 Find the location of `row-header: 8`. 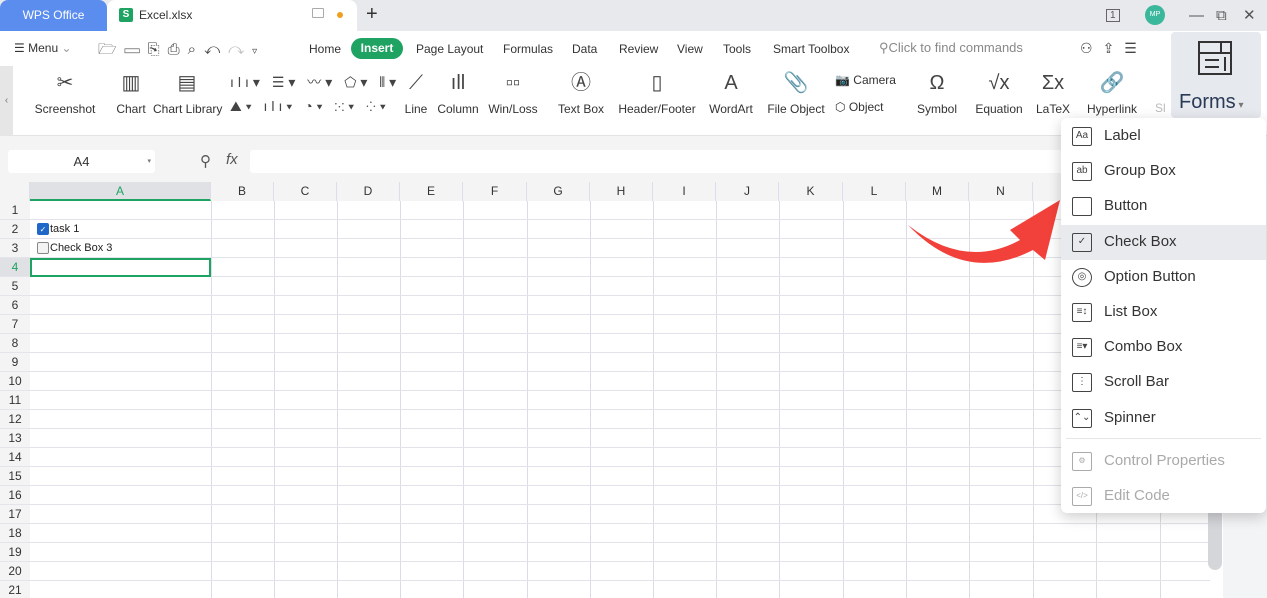

row-header: 8 is located at coordinates (15, 343).